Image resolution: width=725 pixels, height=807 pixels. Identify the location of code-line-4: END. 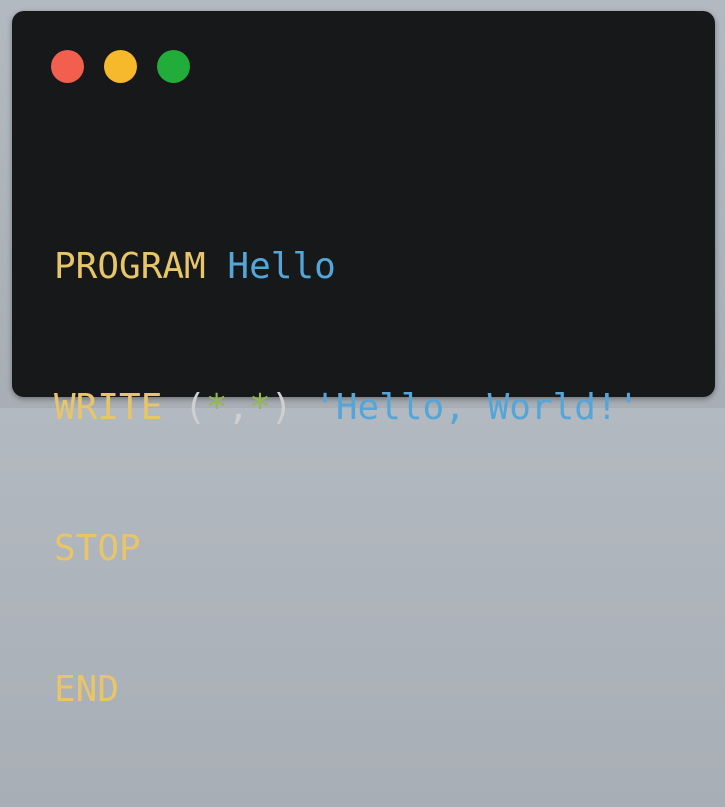
(346, 689).